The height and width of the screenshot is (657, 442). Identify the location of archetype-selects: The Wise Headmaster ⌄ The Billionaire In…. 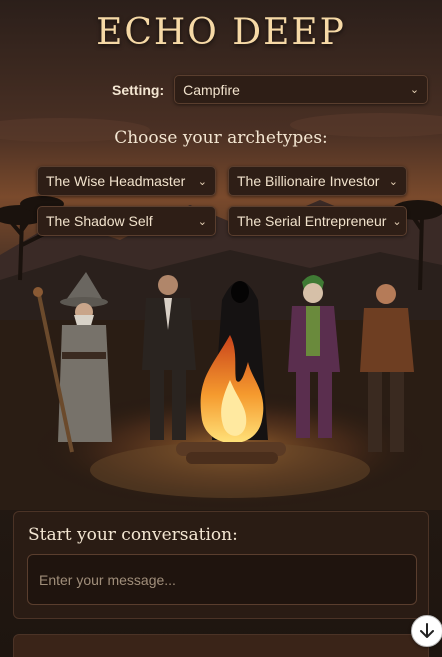
(222, 201).